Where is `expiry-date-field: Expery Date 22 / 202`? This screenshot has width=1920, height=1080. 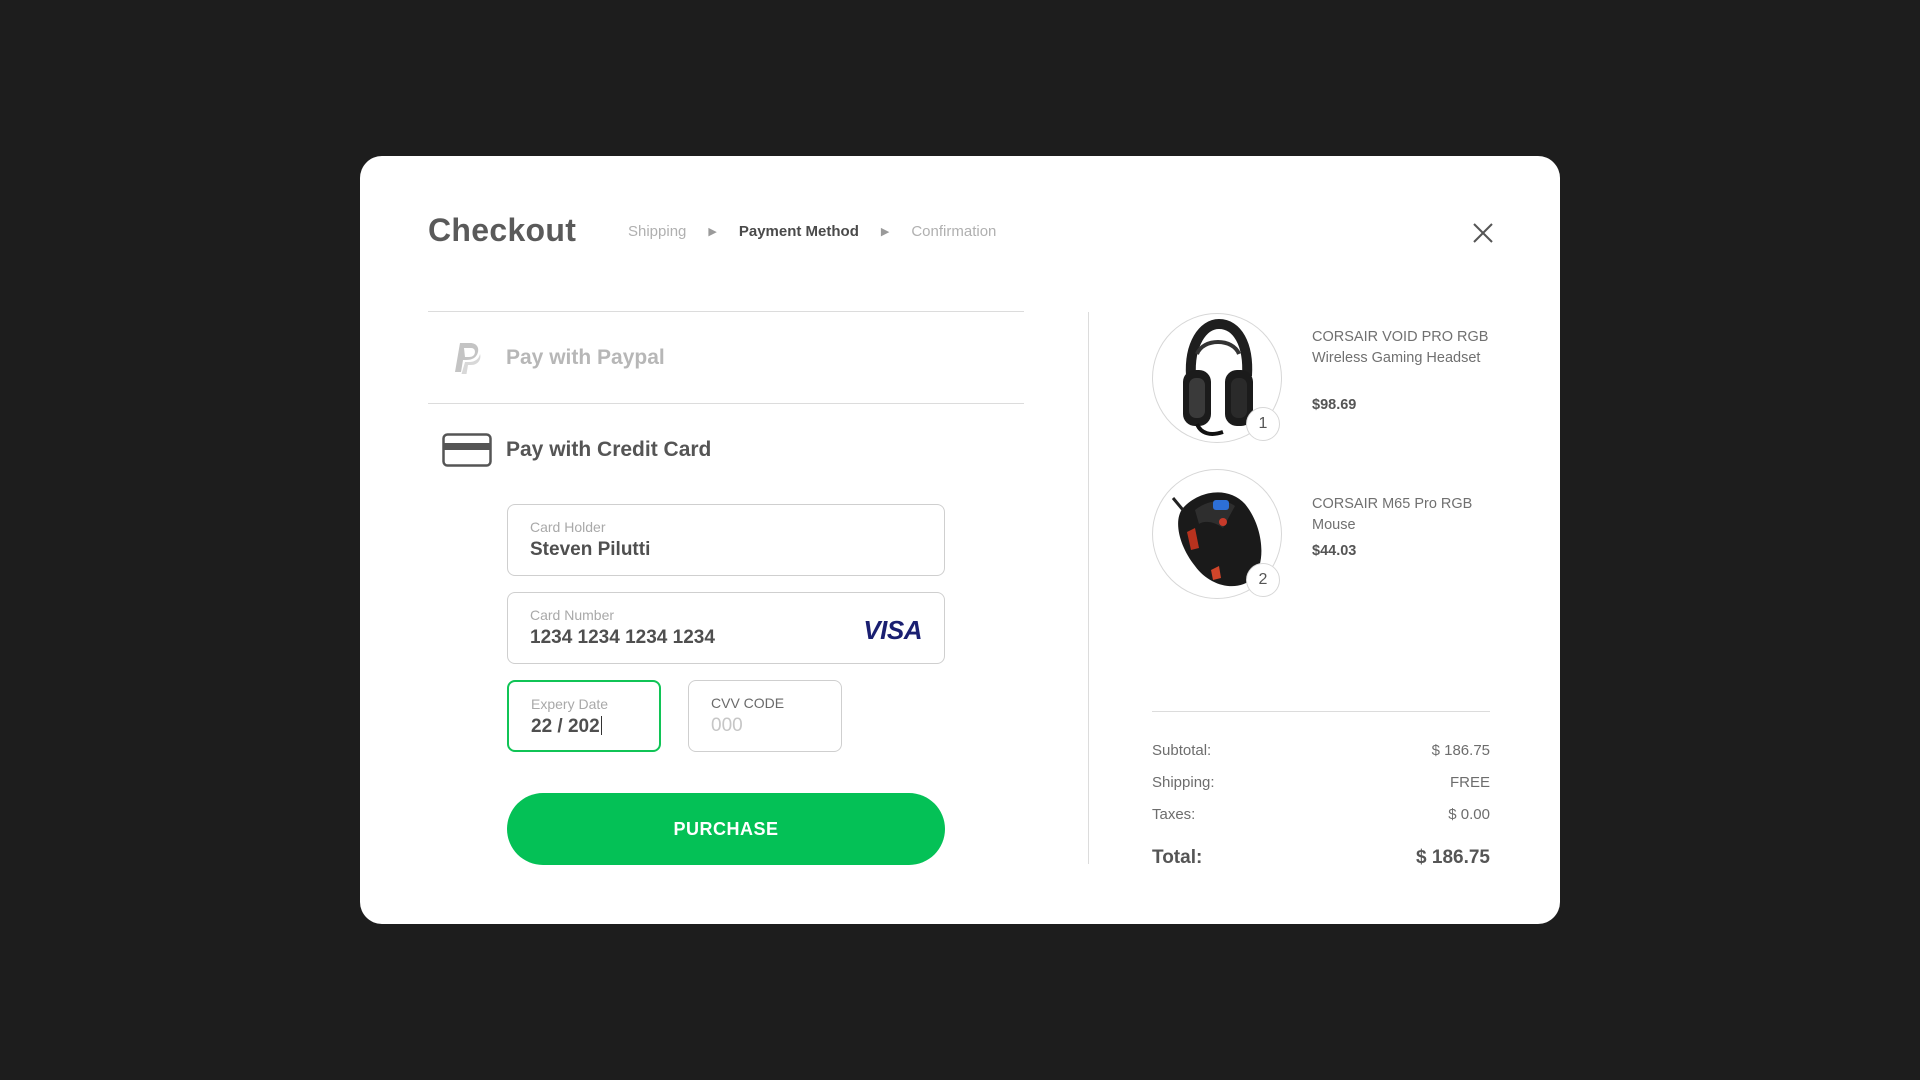
expiry-date-field: Expery Date 22 / 202 is located at coordinates (584, 716).